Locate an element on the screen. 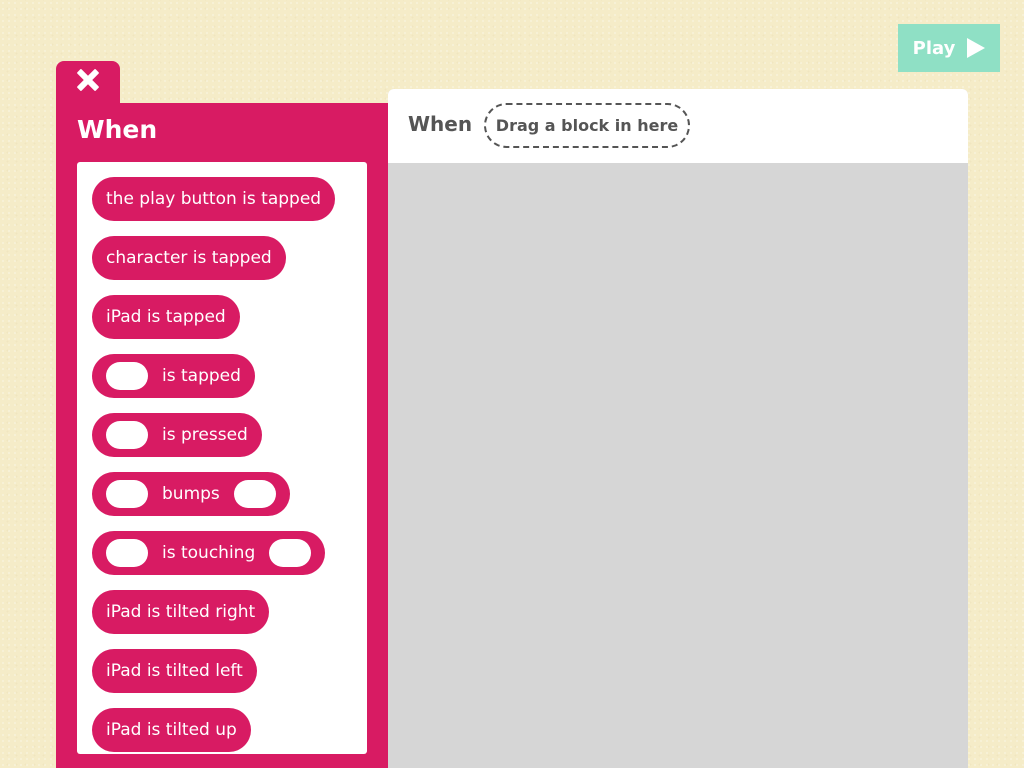 Image resolution: width=1024 pixels, height=768 pixels. block-object-tapped: is tapped is located at coordinates (173, 376).